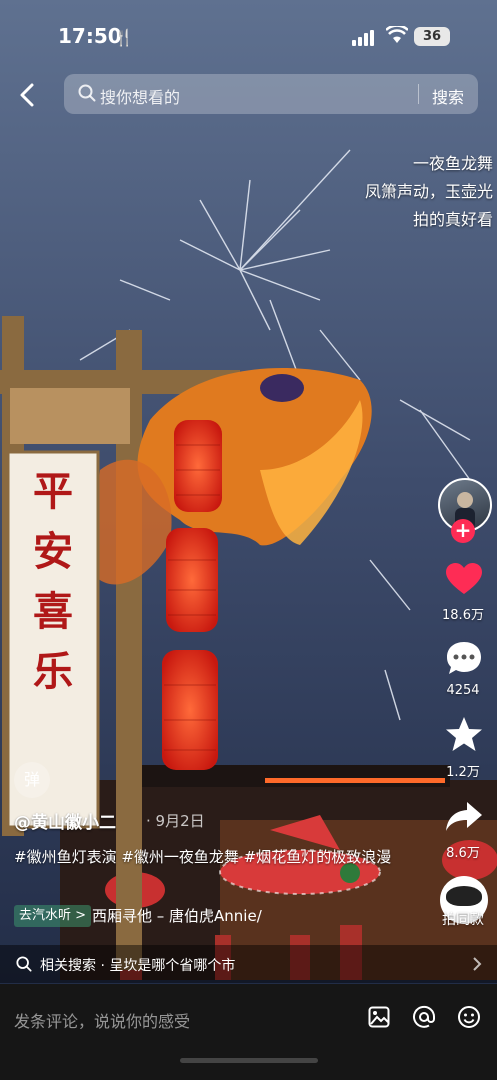  What do you see at coordinates (464, 896) in the screenshot?
I see `music-disc-icon` at bounding box center [464, 896].